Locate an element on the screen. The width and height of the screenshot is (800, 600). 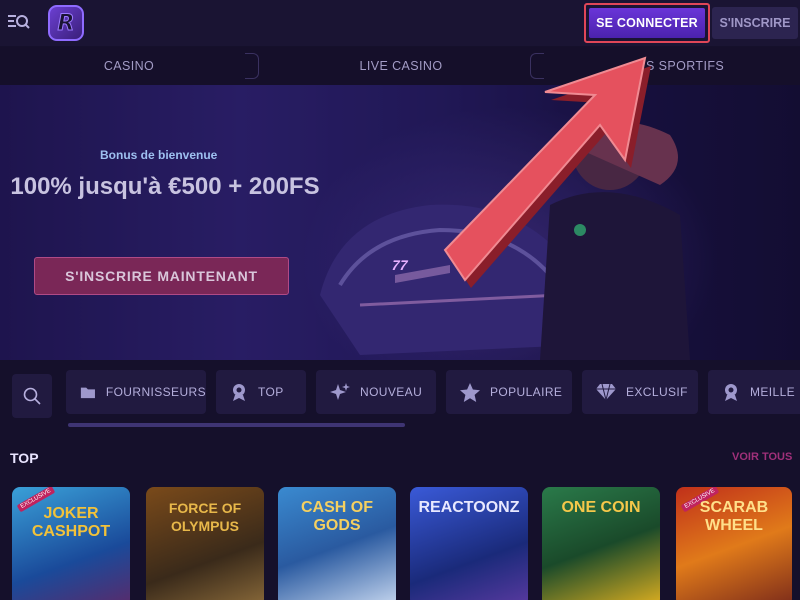
tab-live-casino: LIVE CASINO is located at coordinates (401, 66).